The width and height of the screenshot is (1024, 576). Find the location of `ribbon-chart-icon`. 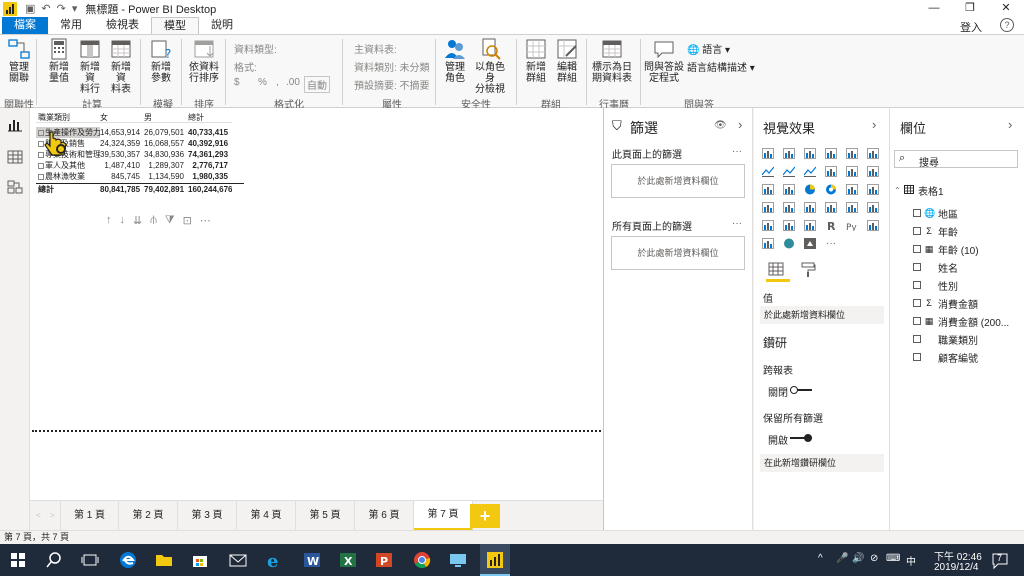

ribbon-chart-icon is located at coordinates (873, 171).